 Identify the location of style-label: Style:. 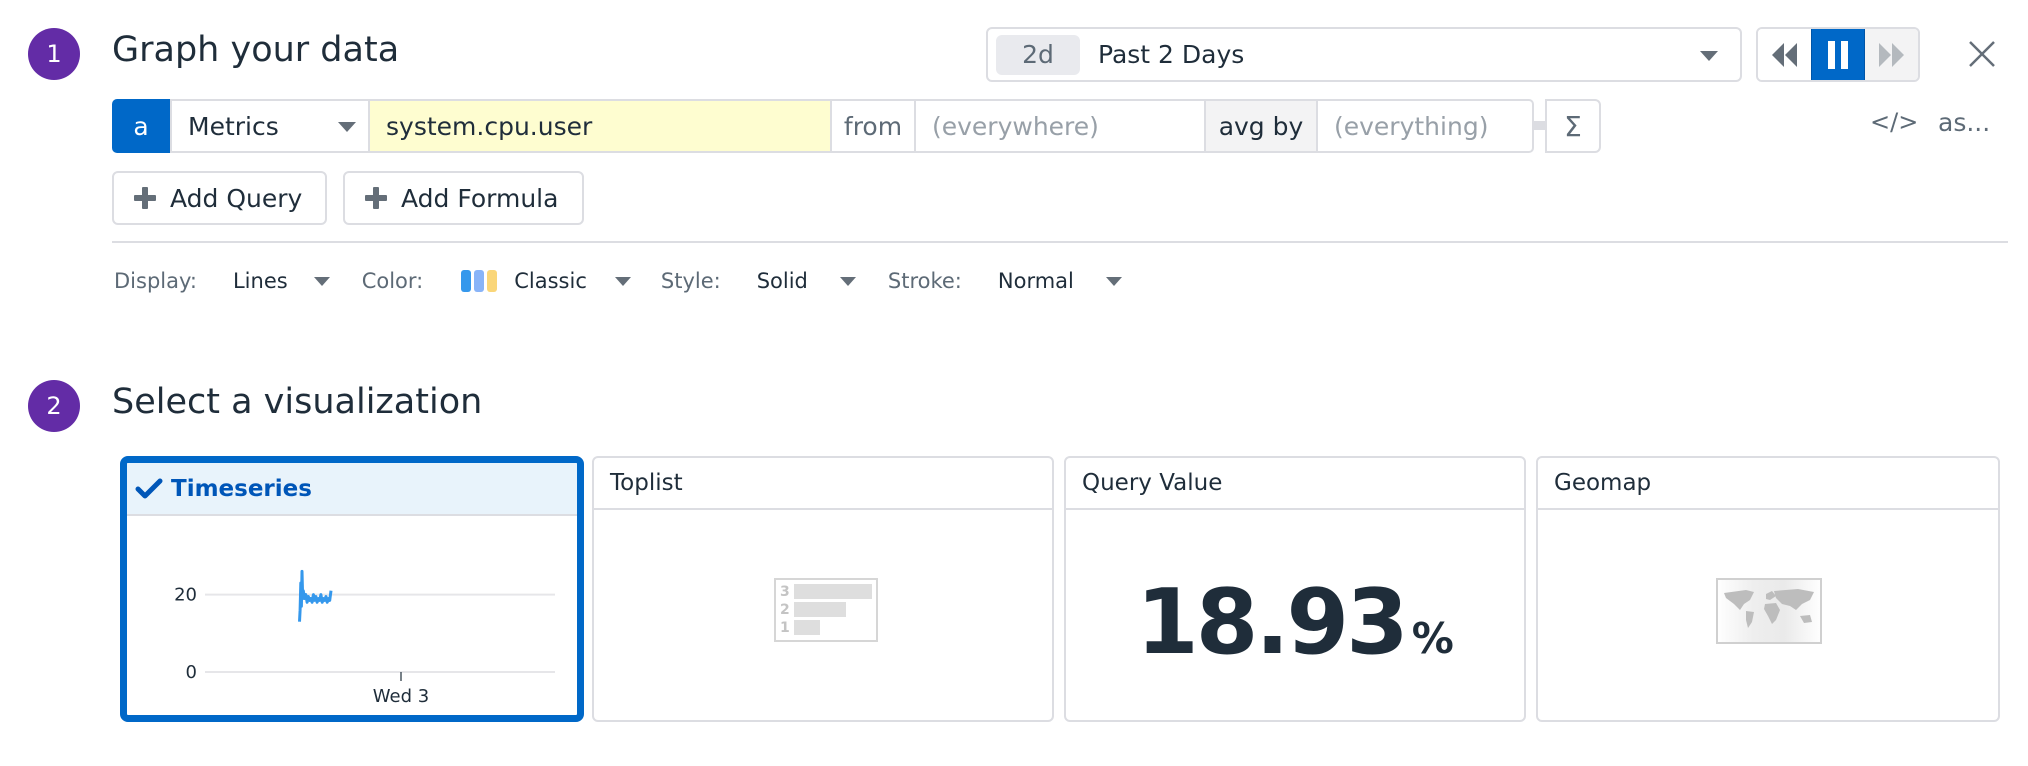
(690, 281).